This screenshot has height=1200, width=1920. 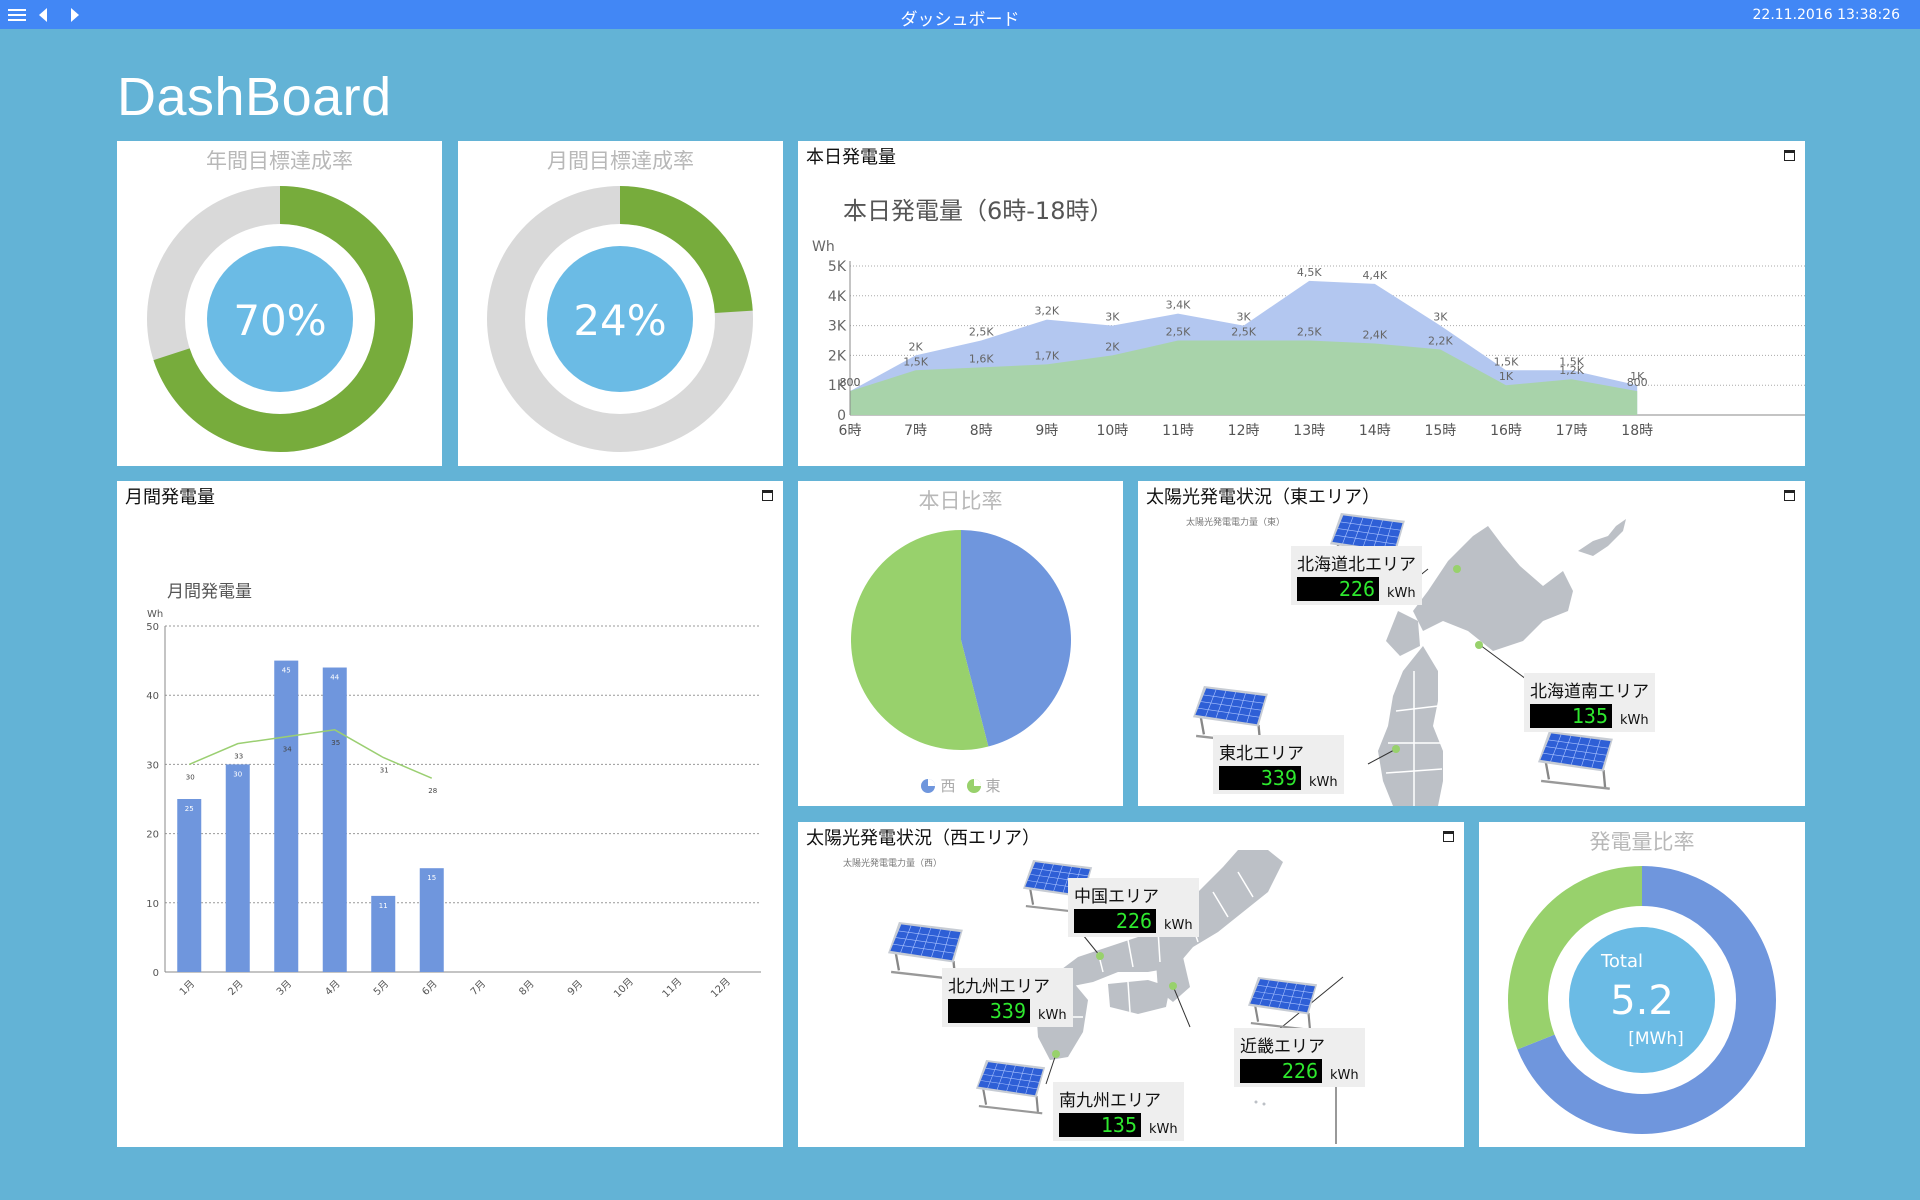 I want to click on data-label: 2,2K, so click(x=1440, y=340).